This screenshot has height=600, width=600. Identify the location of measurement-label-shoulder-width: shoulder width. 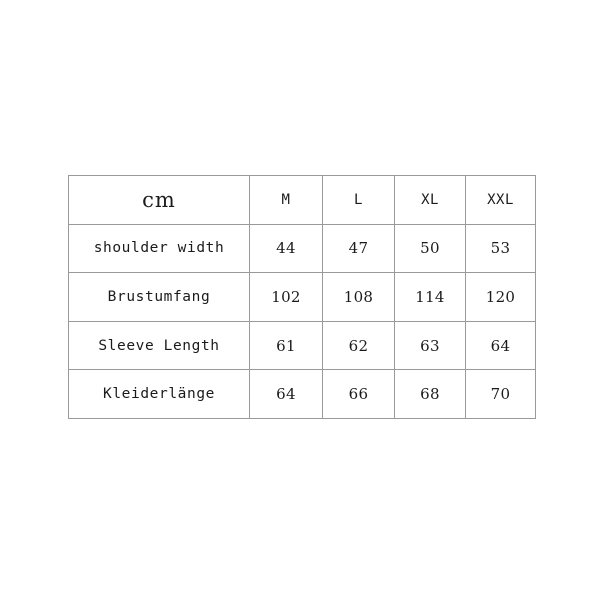
(159, 248).